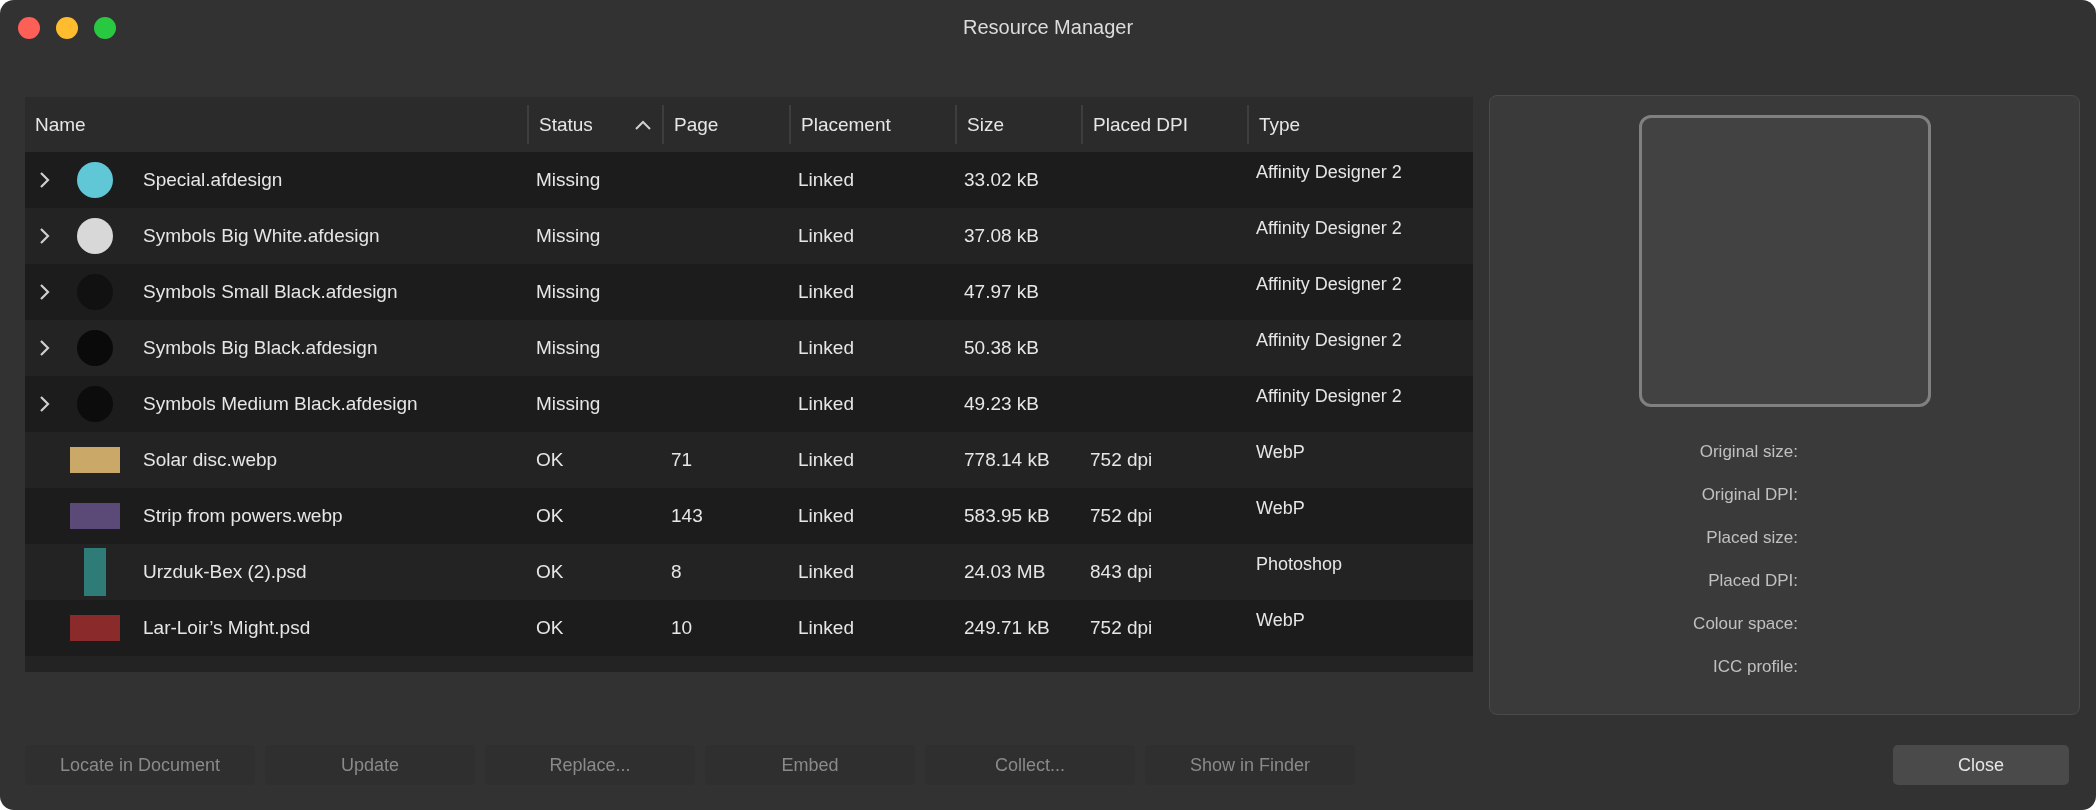  Describe the element at coordinates (1001, 236) in the screenshot. I see `table-cell-text: 37.08 kB` at that location.